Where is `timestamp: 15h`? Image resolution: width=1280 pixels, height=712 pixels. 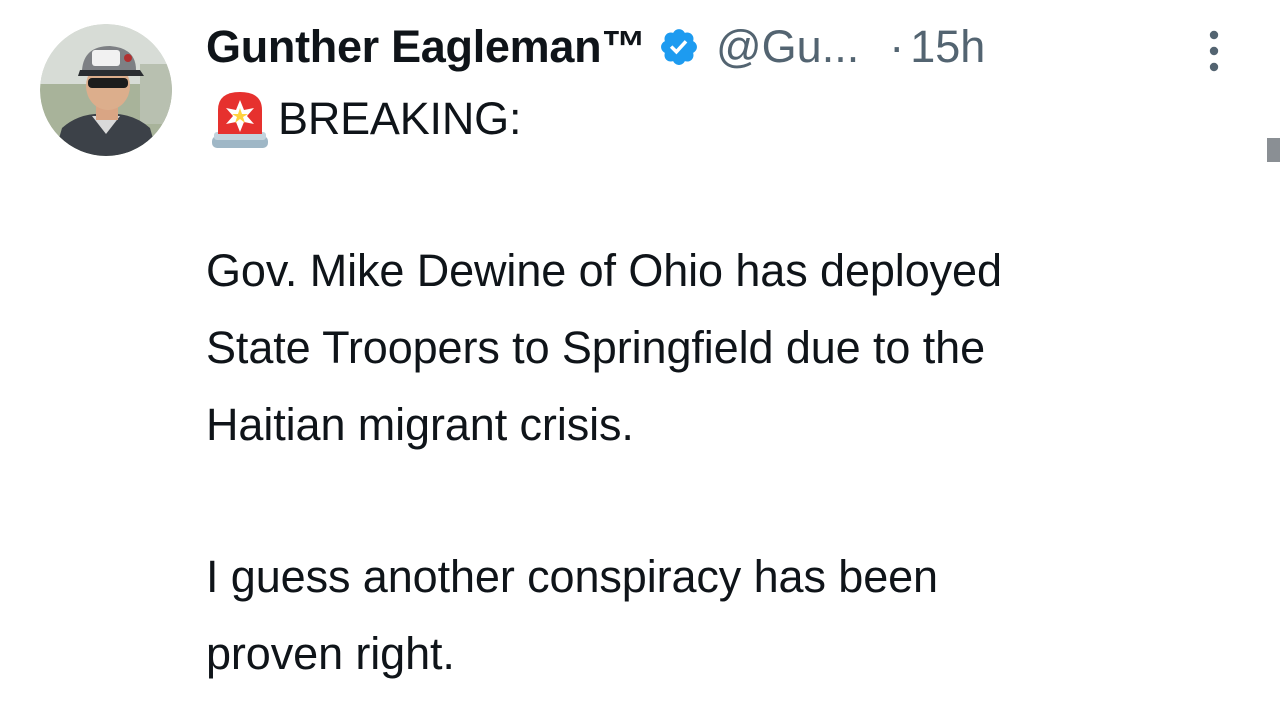
timestamp: 15h is located at coordinates (947, 47).